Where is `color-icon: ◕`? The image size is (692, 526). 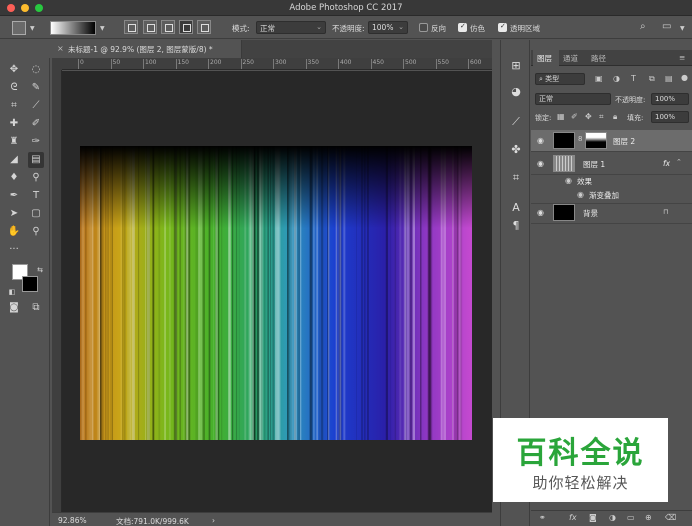 color-icon: ◕ is located at coordinates (516, 92).